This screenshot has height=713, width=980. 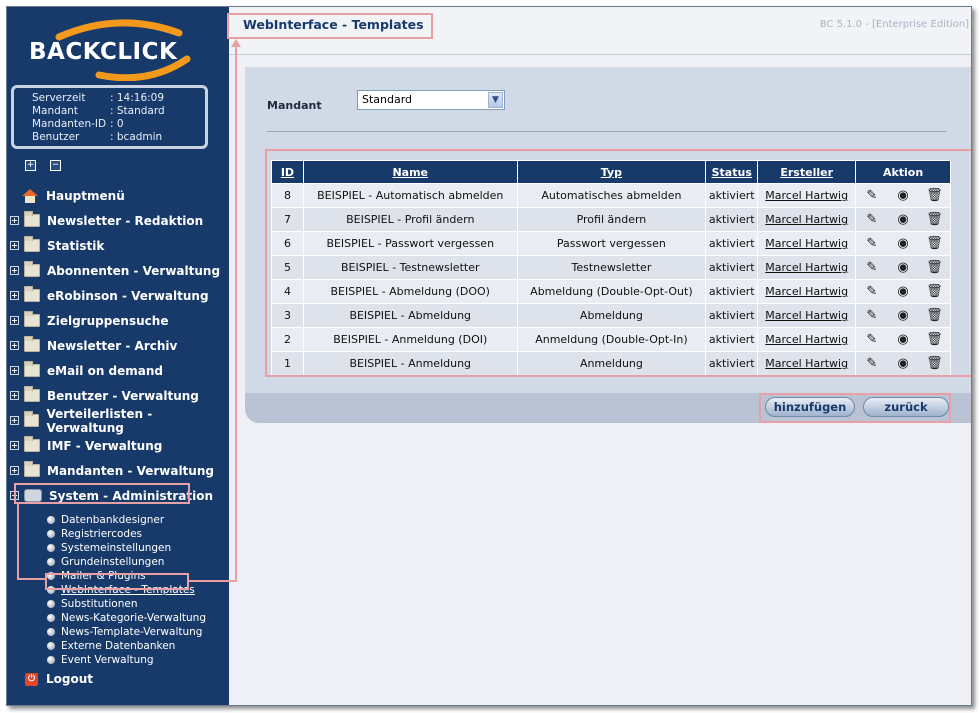 I want to click on logout-link: ⏻ Logout, so click(x=50, y=679).